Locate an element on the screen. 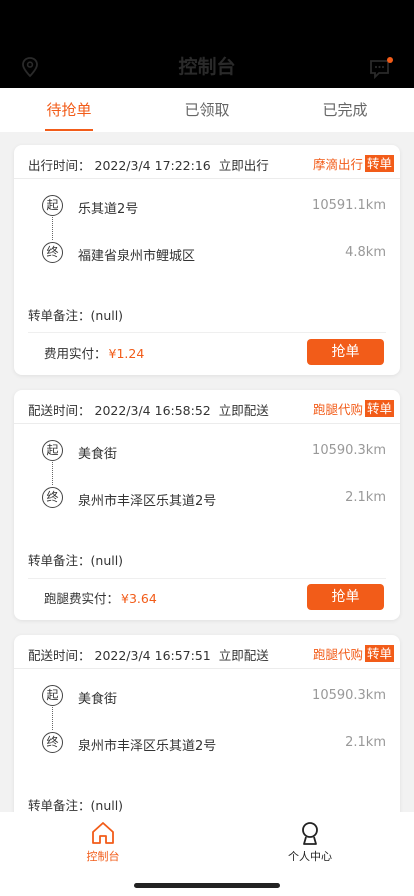  tab-accepted: 已领取 is located at coordinates (207, 110).